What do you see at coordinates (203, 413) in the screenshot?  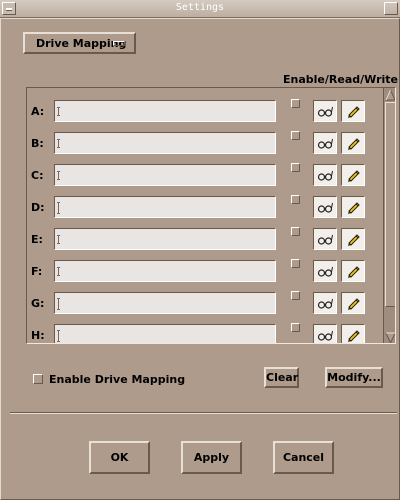 I see `separator` at bounding box center [203, 413].